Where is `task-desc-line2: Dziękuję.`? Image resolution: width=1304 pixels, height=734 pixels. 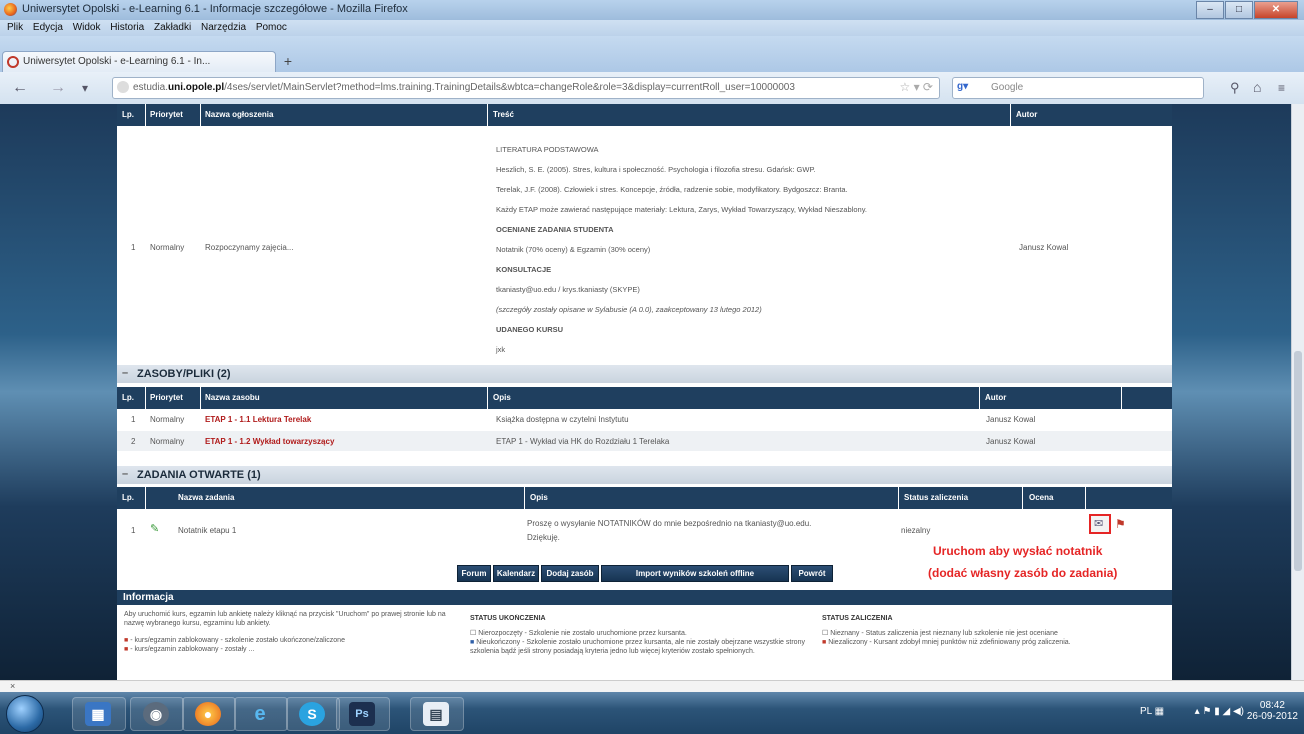 task-desc-line2: Dziękuję. is located at coordinates (543, 537).